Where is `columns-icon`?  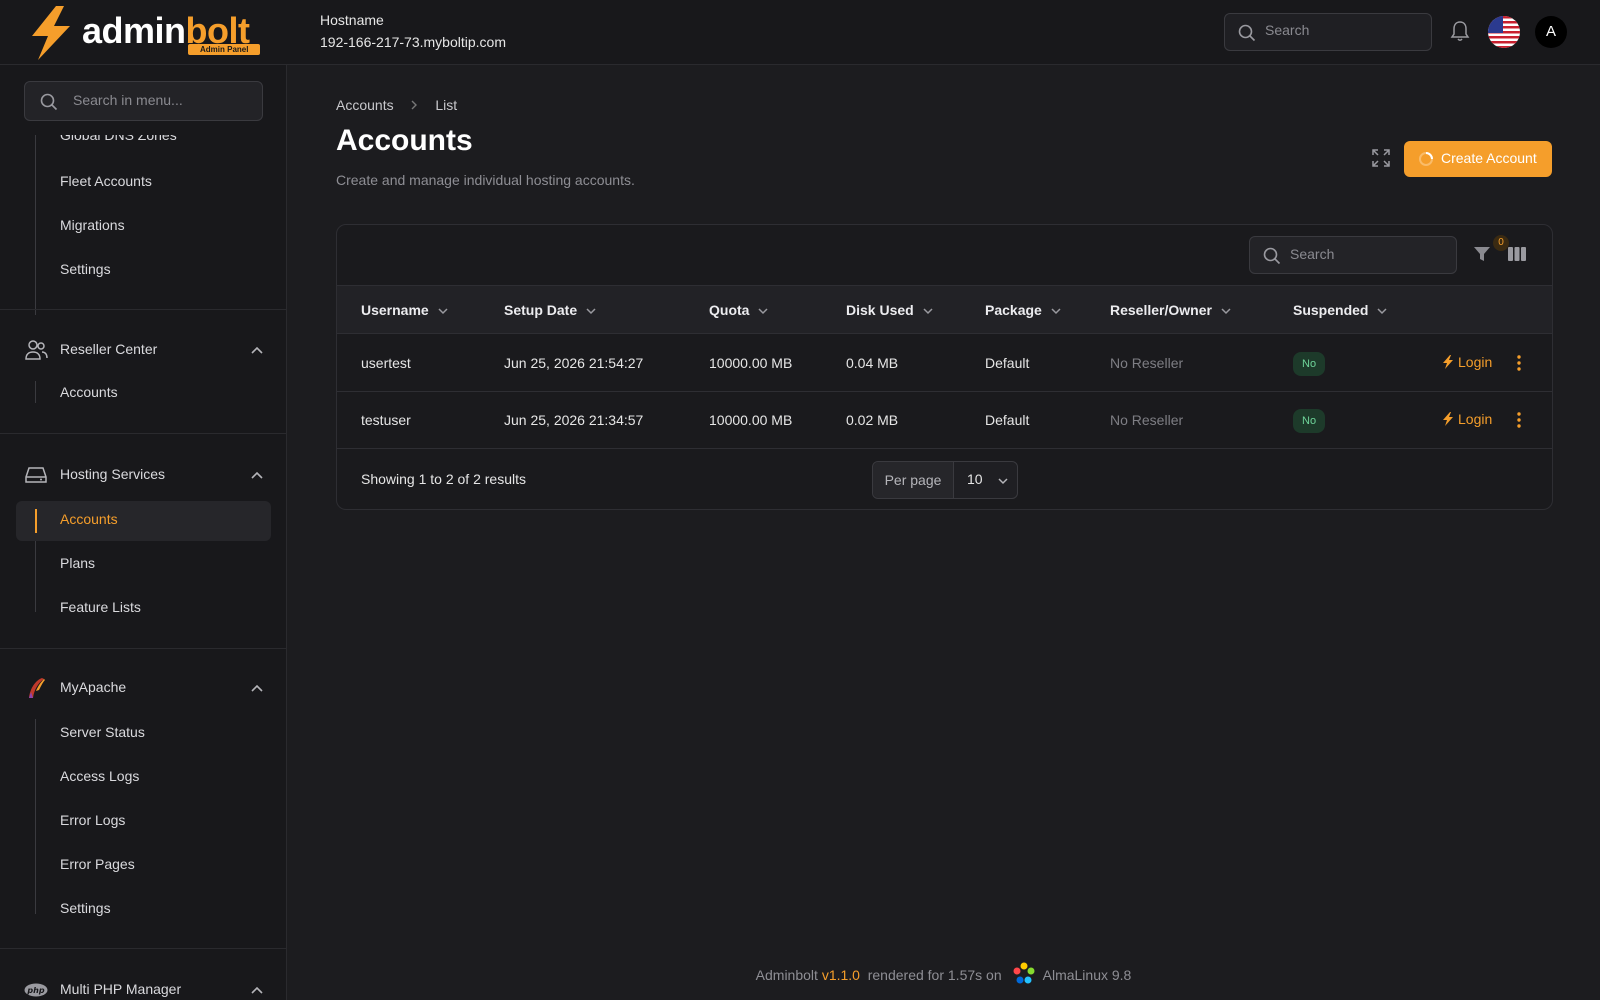
columns-icon is located at coordinates (1517, 254).